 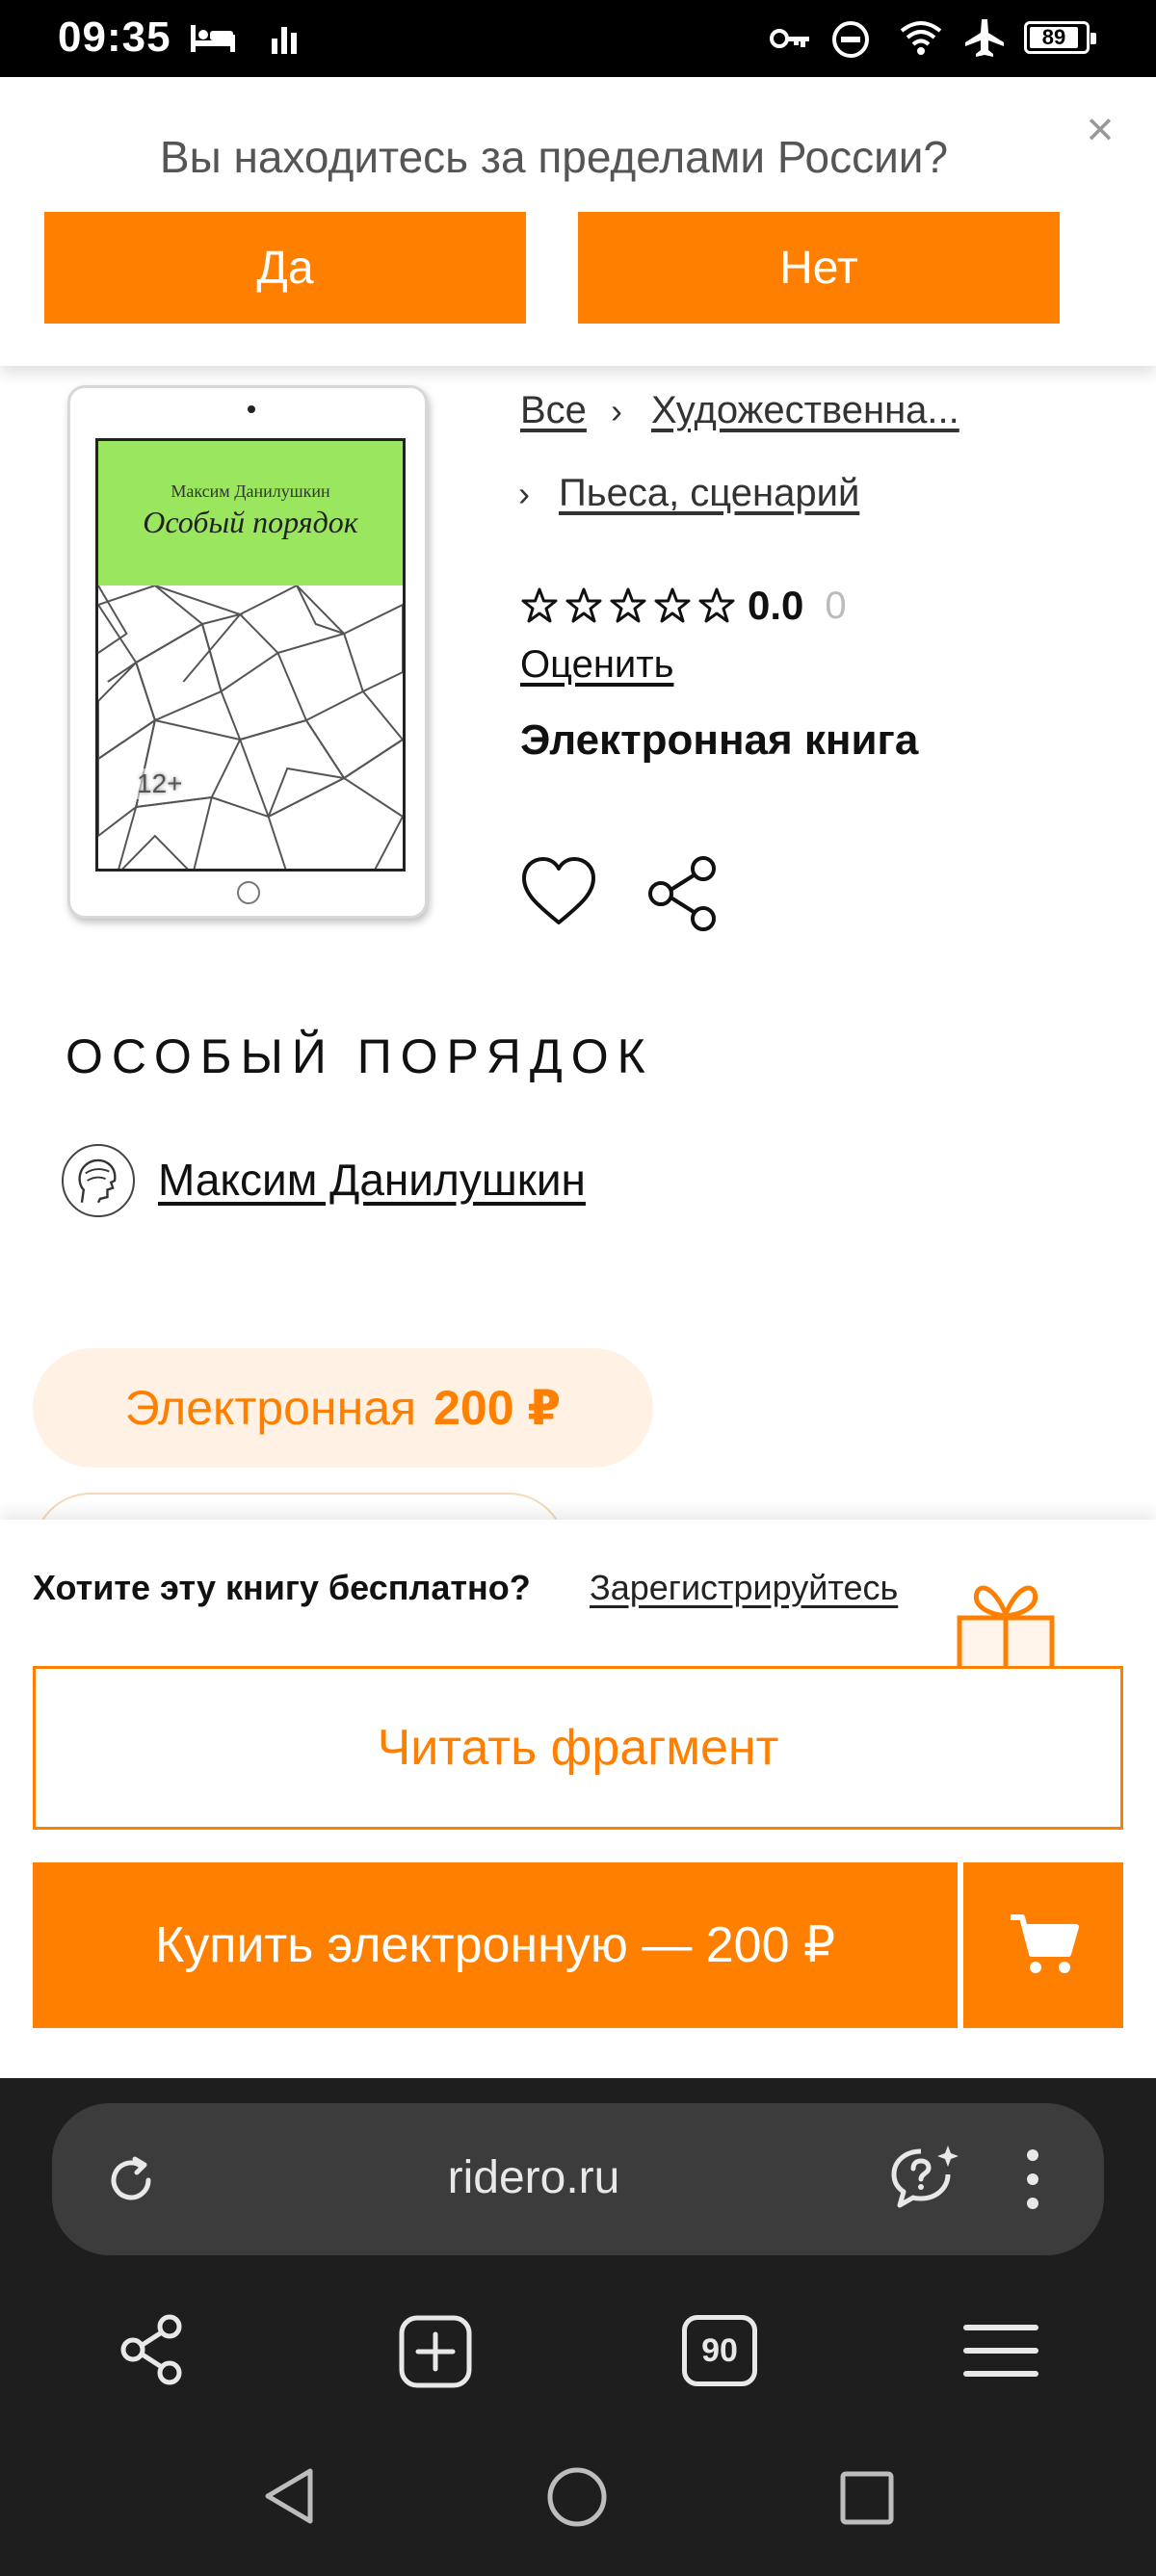 I want to click on format-pill-label: Электронная, so click(x=270, y=1408).